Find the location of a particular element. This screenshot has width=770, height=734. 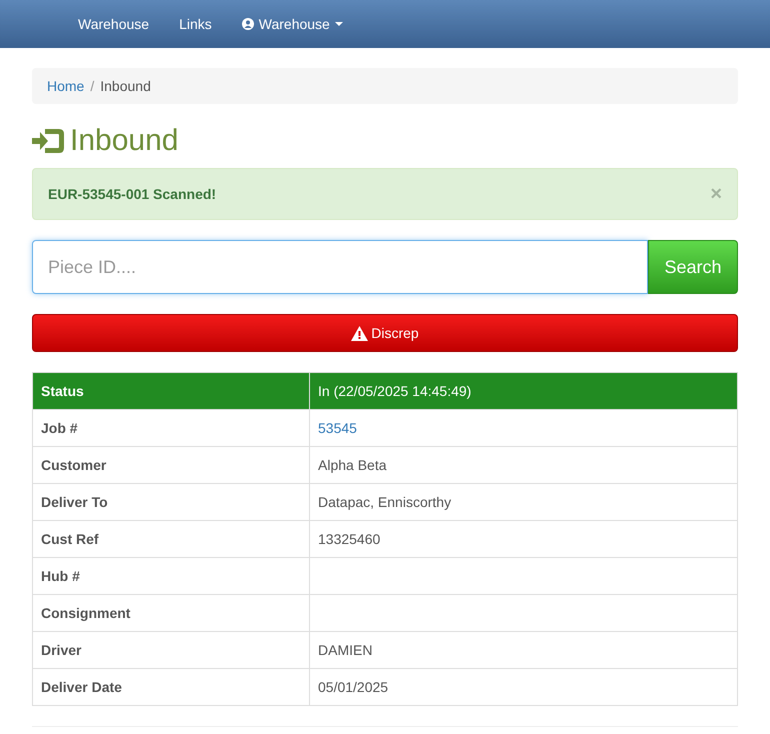

user-icon is located at coordinates (248, 24).